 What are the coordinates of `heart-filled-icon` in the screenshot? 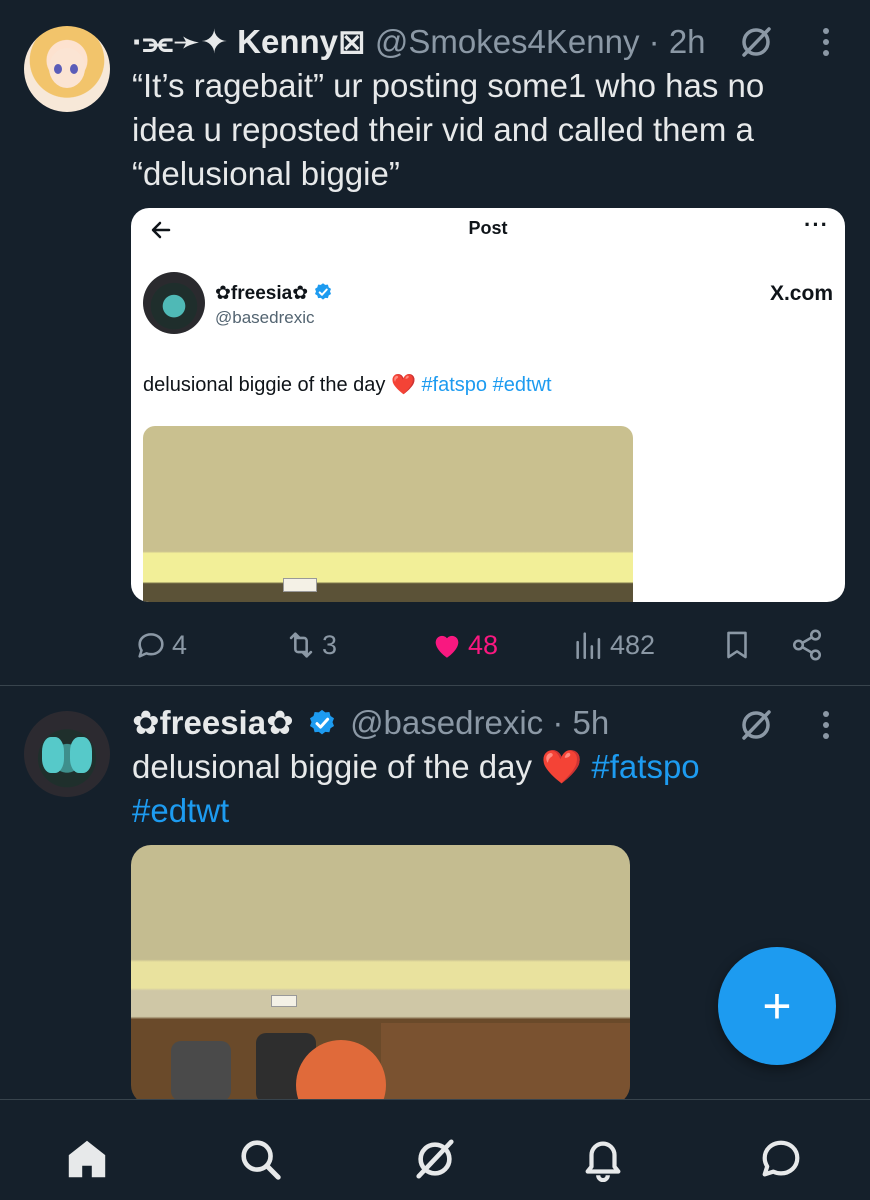 It's located at (447, 646).